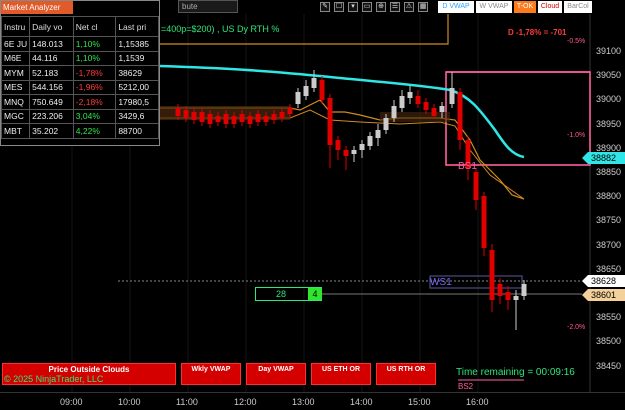 This screenshot has width=625, height=410. What do you see at coordinates (137, 44) in the screenshot?
I see `cell-last-price: 1,15385` at bounding box center [137, 44].